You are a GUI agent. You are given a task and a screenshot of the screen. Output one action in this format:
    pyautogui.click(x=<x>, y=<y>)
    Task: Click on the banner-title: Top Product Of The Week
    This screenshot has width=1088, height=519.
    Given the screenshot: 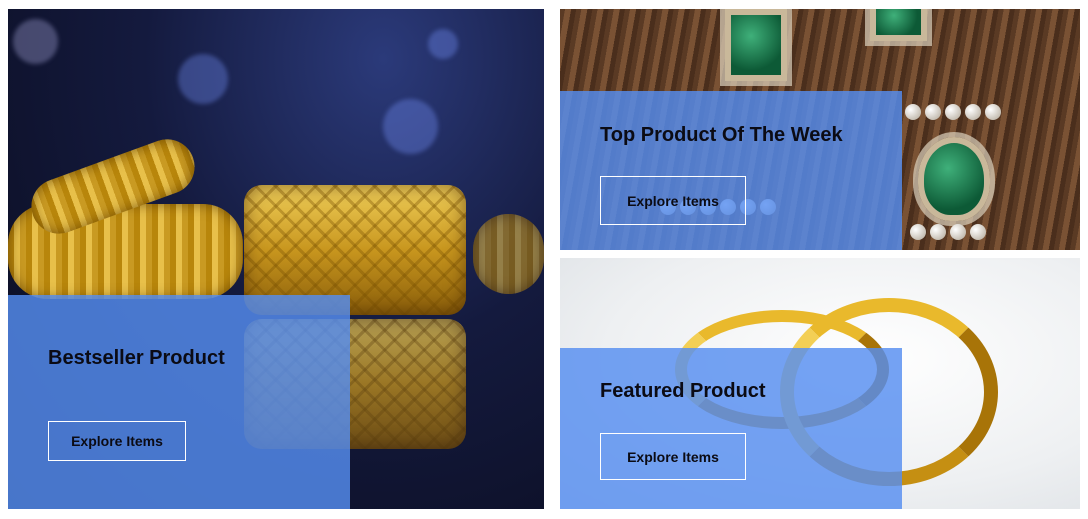 What is the action you would take?
    pyautogui.click(x=721, y=135)
    